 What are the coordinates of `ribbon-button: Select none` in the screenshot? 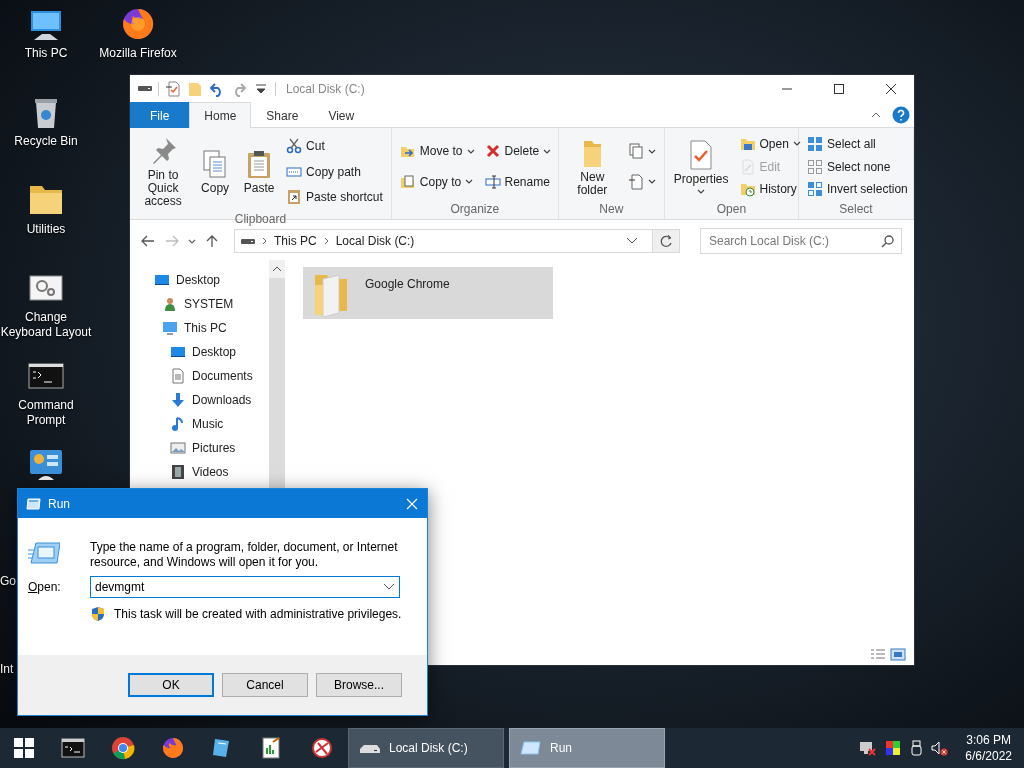 It's located at (857, 166).